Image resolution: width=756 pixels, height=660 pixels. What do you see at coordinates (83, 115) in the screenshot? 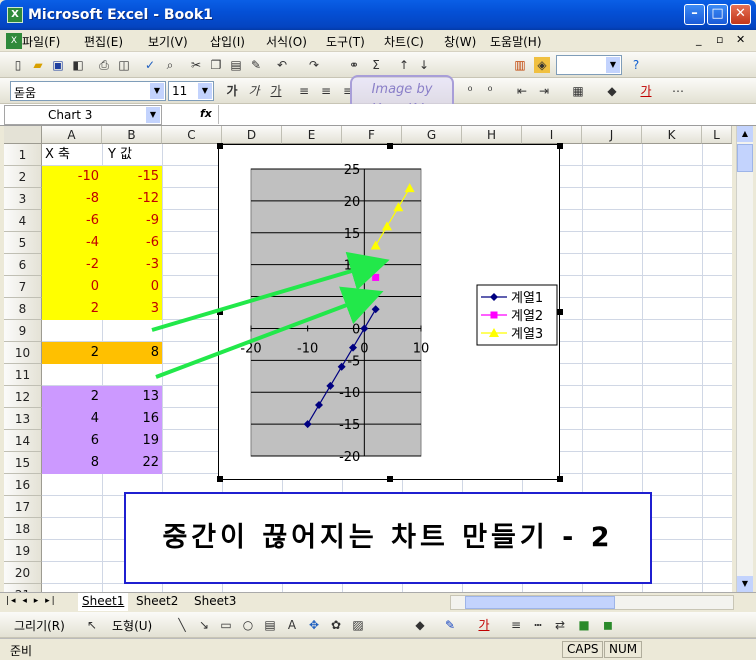
I see `name-box: Chart 3 ▼` at bounding box center [83, 115].